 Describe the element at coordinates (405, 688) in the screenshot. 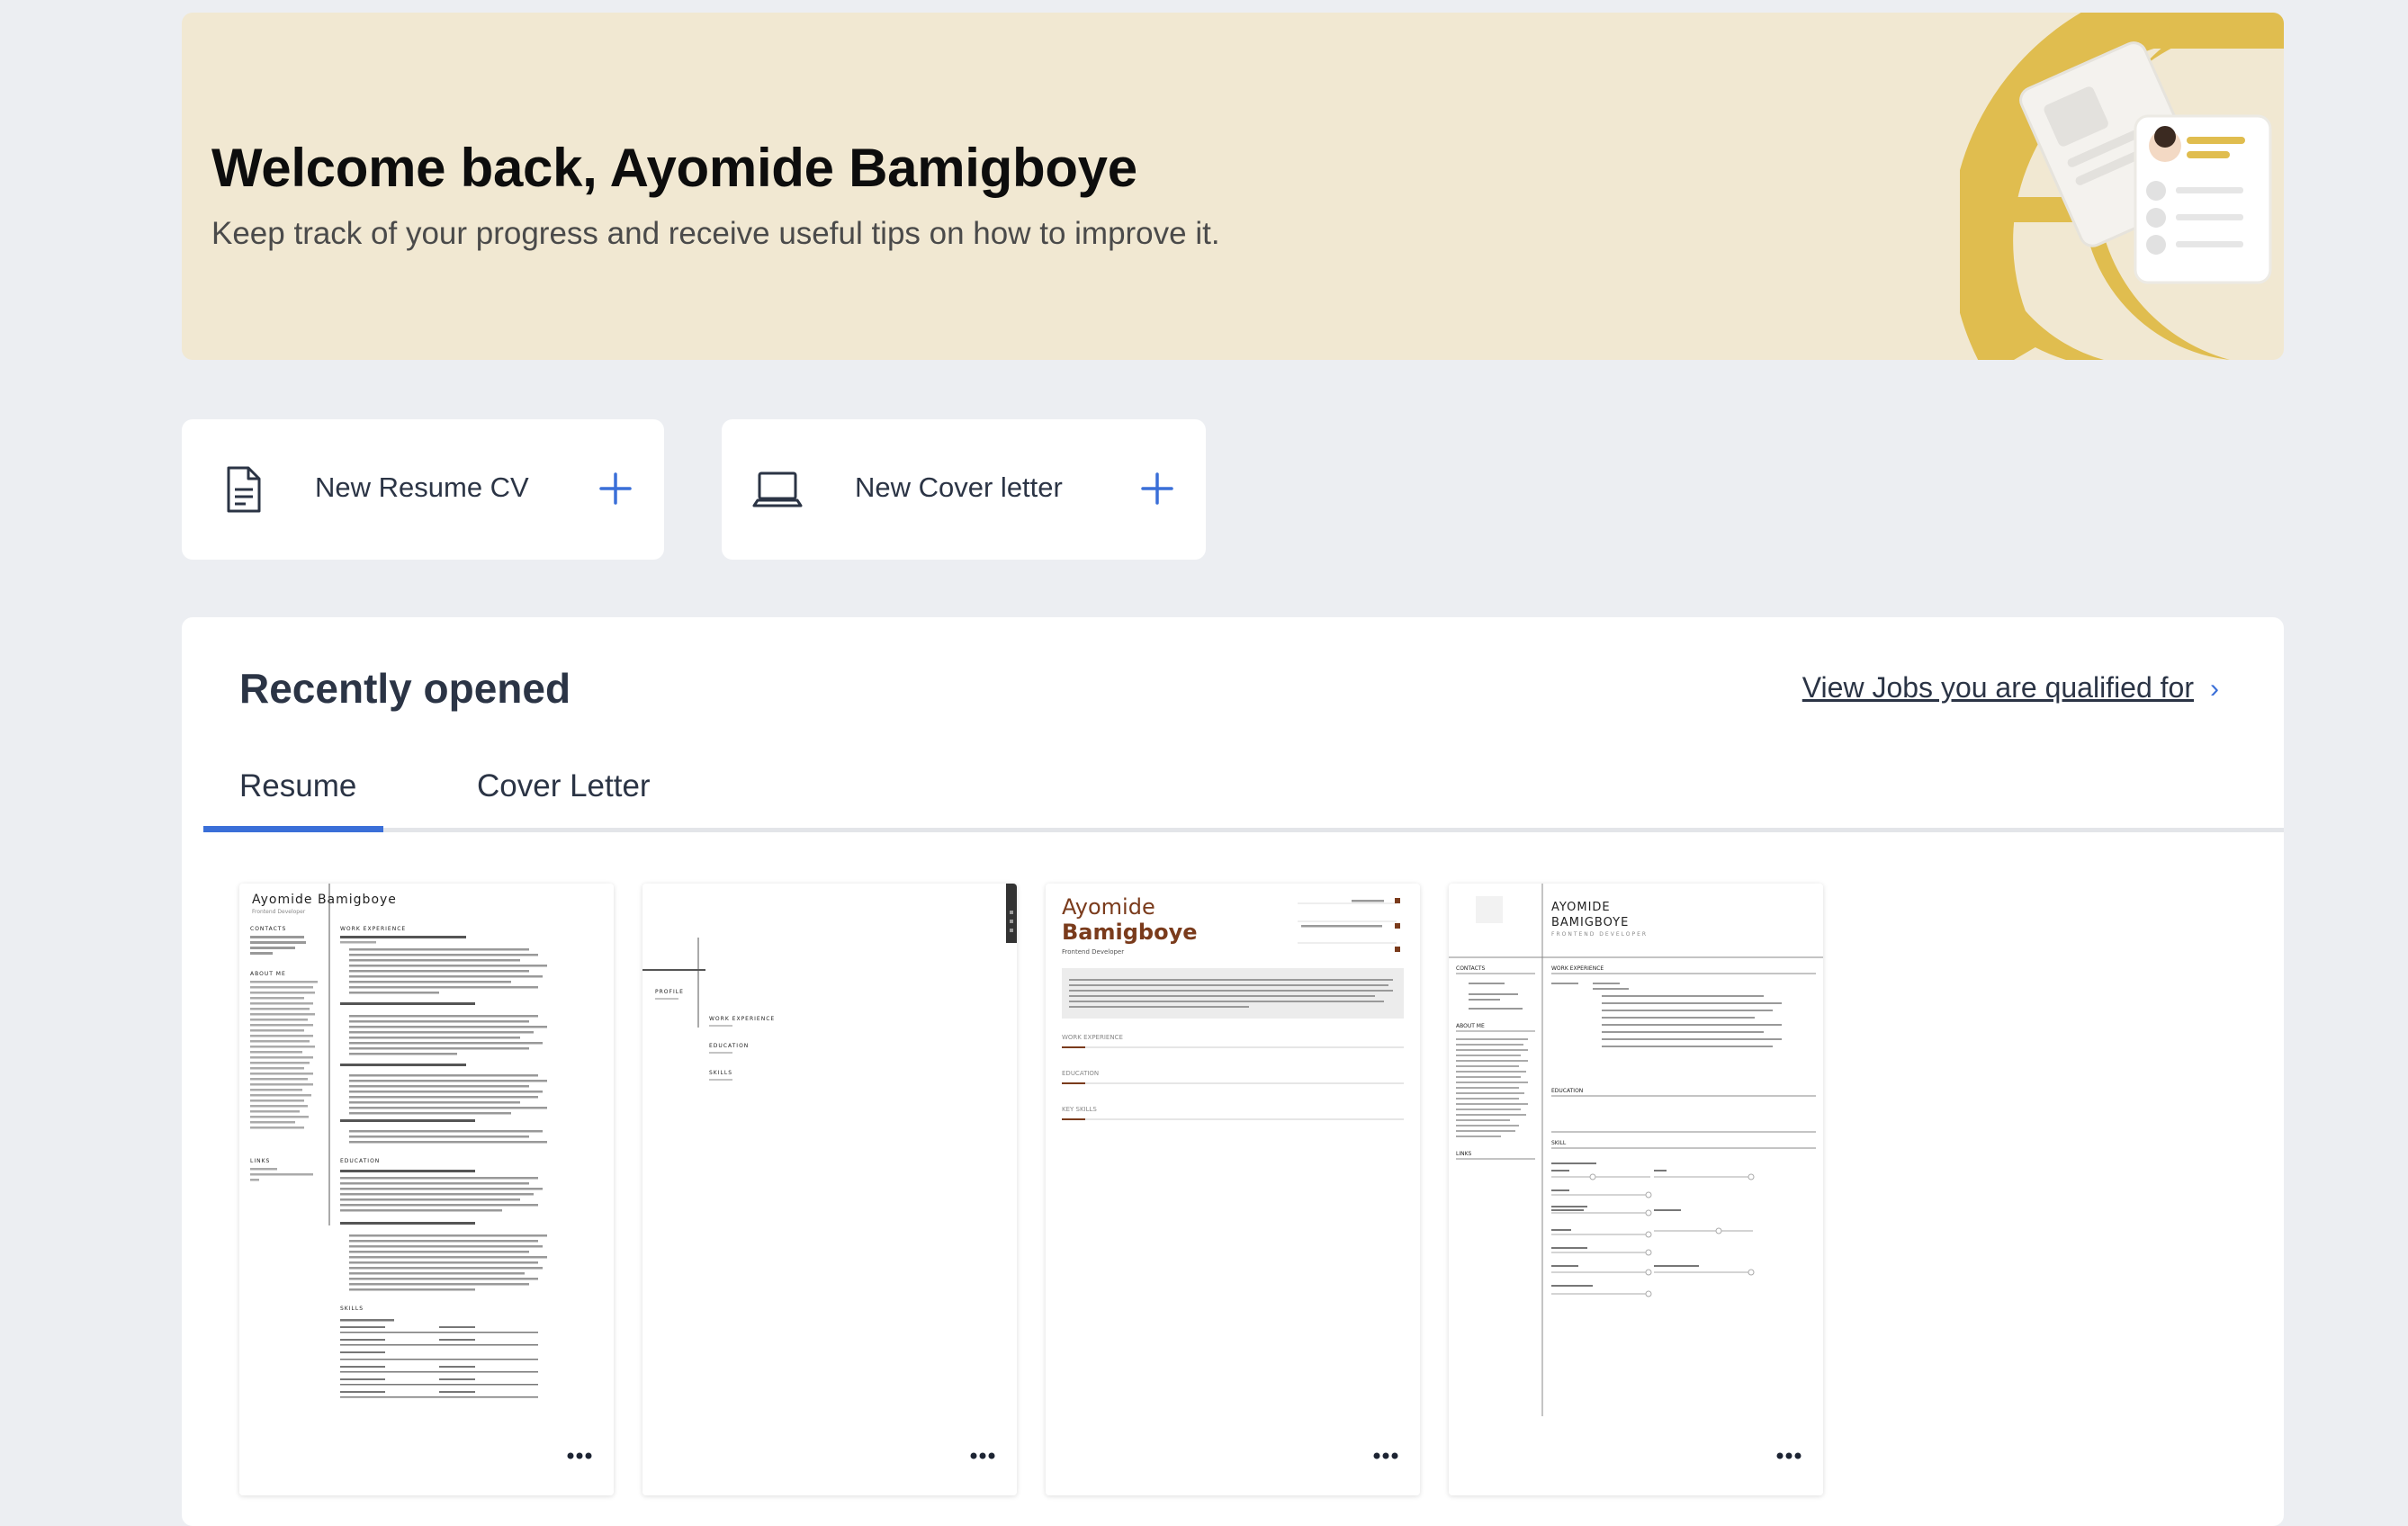

I see `recently-opened-title: Recently opened` at that location.